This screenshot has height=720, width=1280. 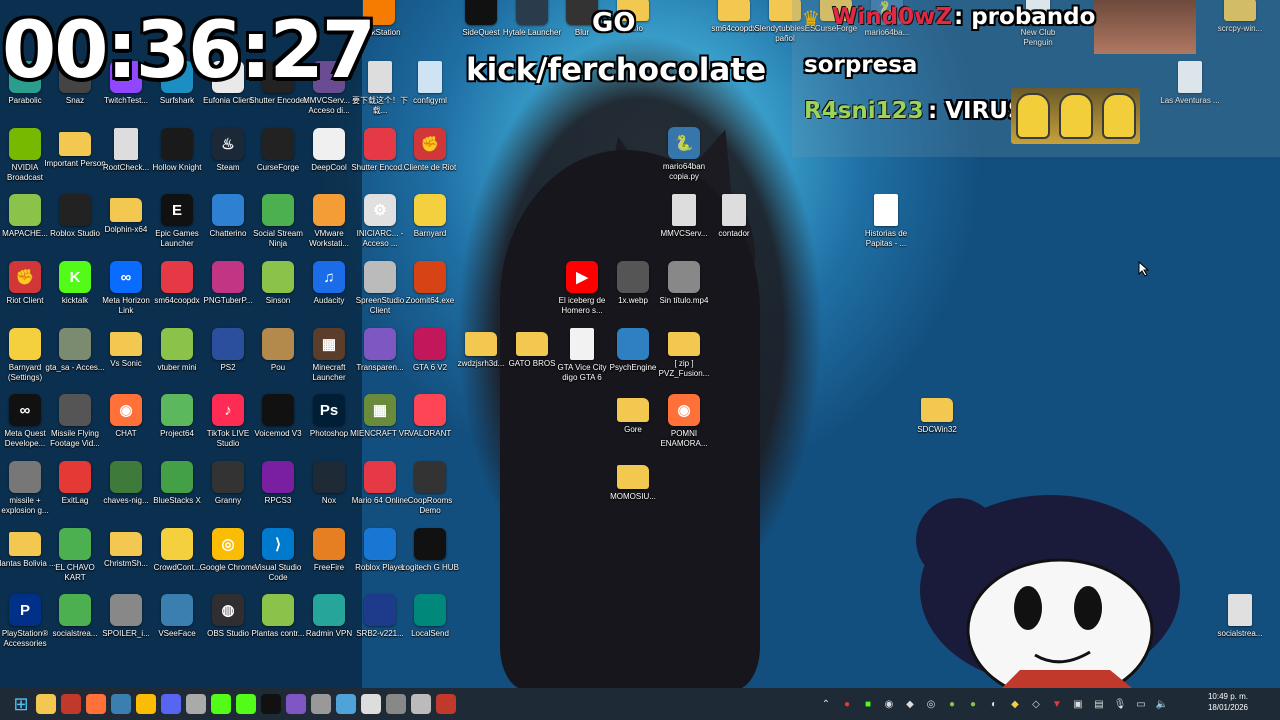 I want to click on desktop-icon: Vs Sonic, so click(x=126, y=358).